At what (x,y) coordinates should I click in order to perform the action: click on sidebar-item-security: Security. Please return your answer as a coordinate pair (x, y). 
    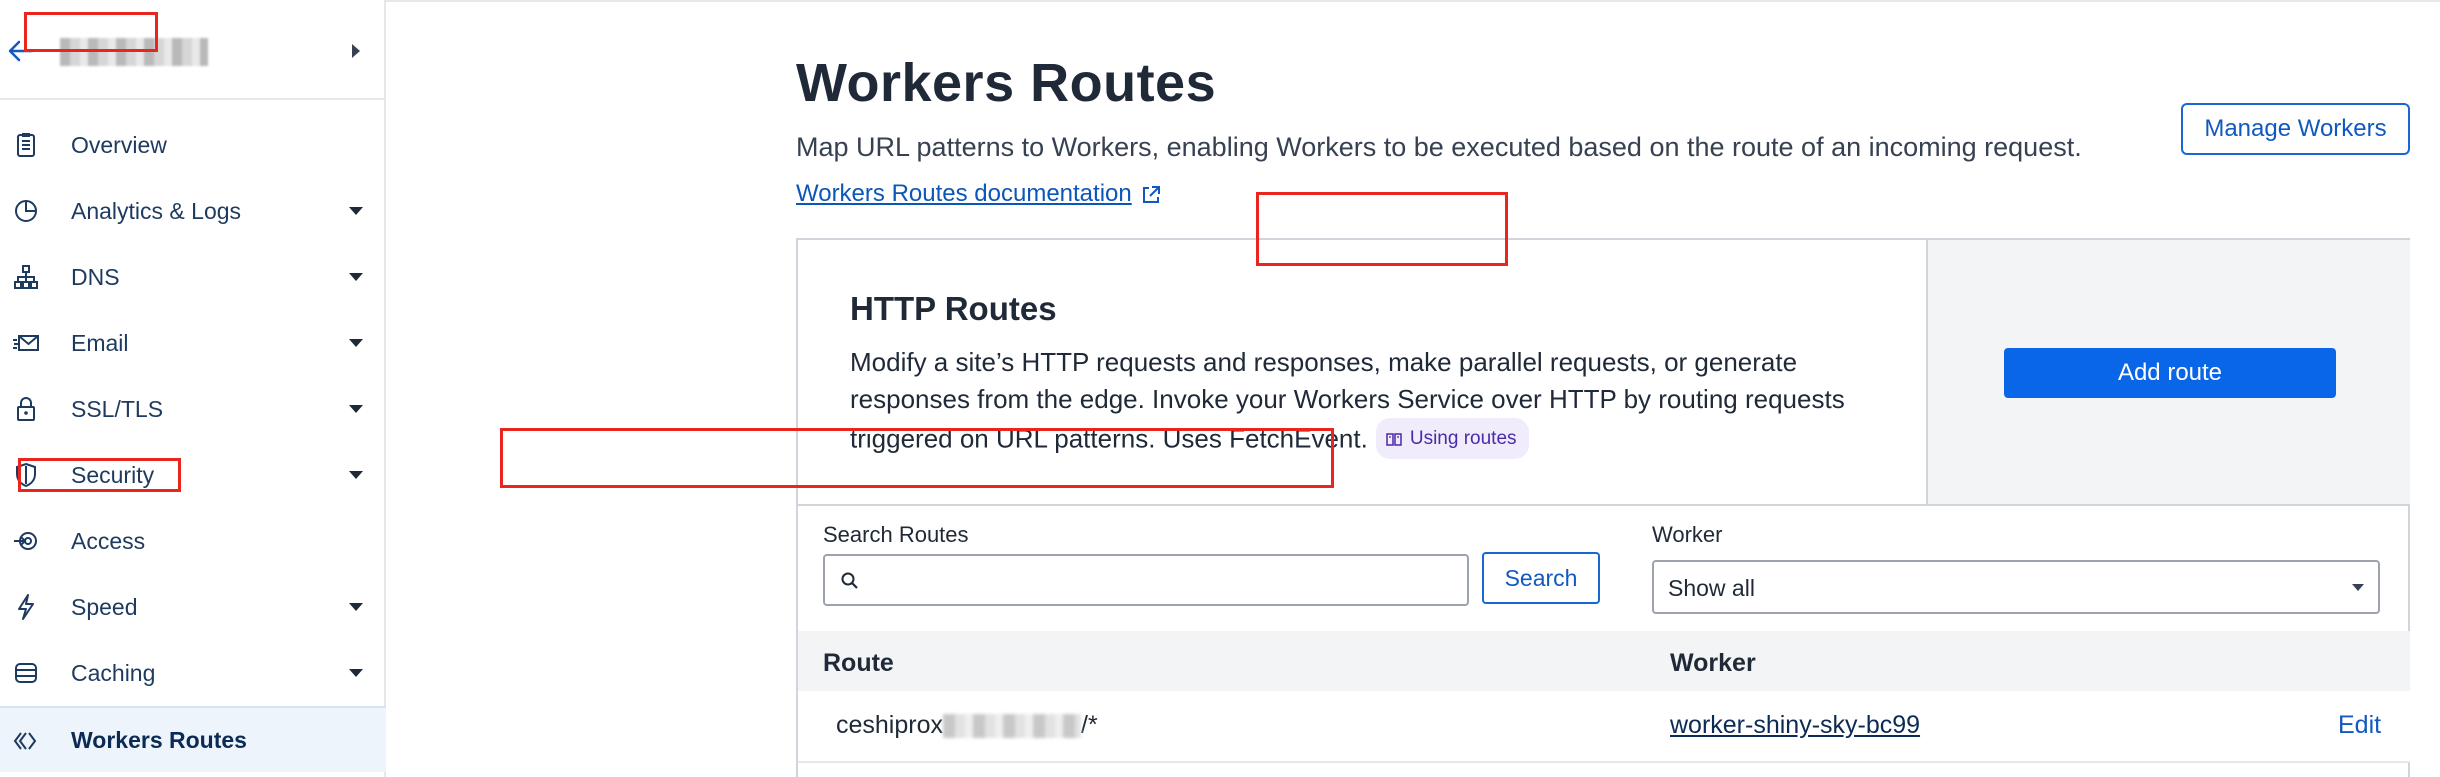
    Looking at the image, I should click on (193, 475).